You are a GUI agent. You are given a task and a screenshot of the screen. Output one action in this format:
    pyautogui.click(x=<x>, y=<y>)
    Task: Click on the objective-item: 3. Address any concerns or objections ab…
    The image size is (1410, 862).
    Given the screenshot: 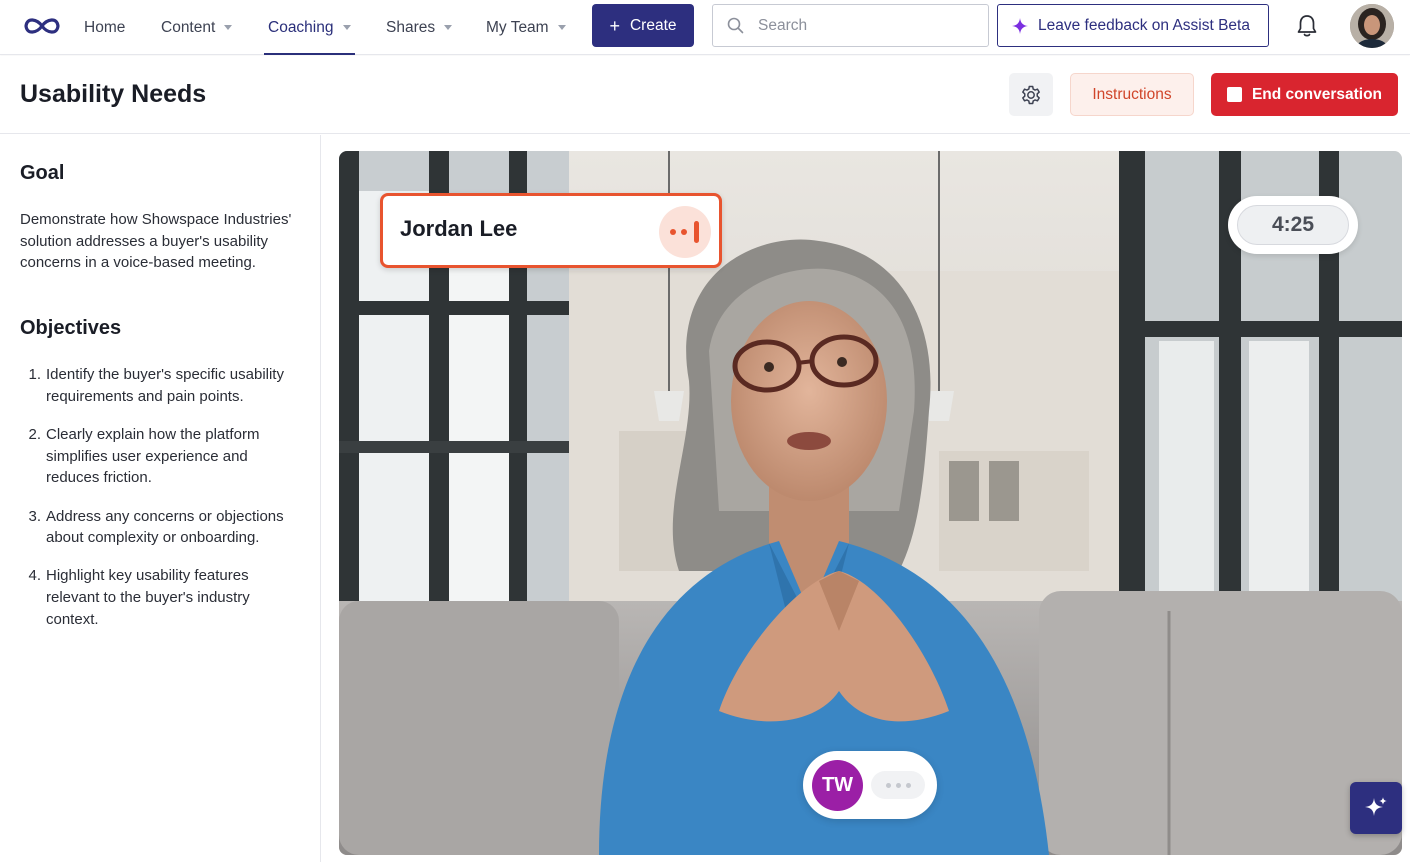 What is the action you would take?
    pyautogui.click(x=162, y=527)
    